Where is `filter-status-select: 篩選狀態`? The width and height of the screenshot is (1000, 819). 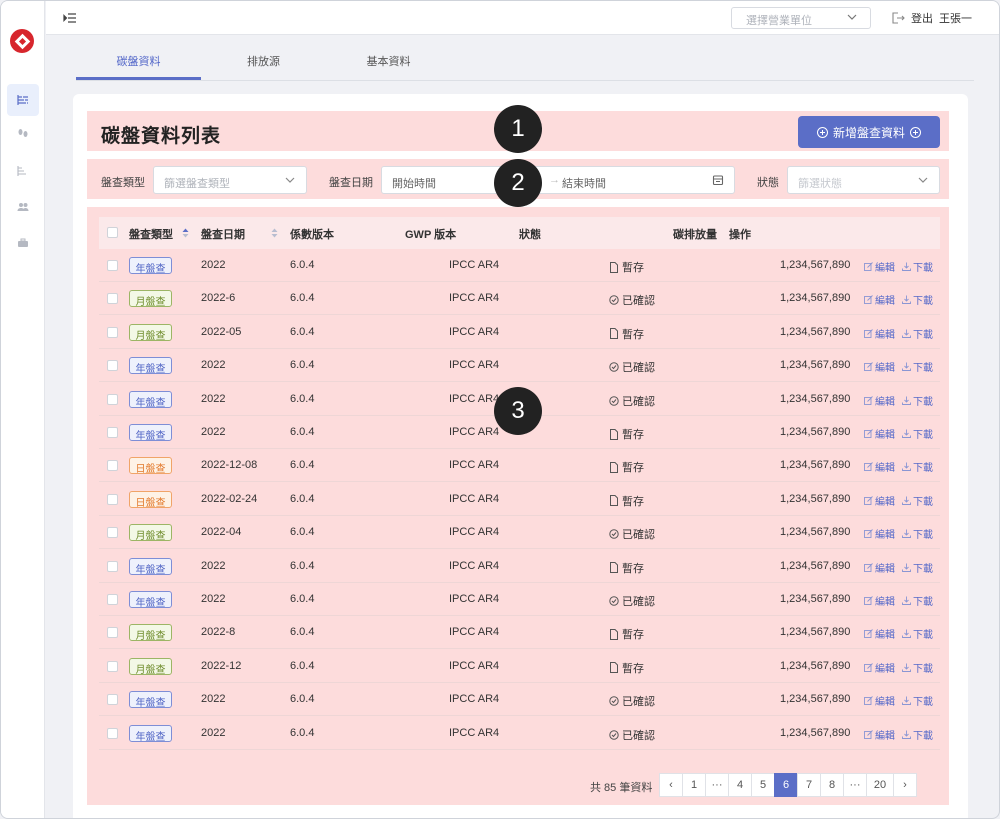 filter-status-select: 篩選狀態 is located at coordinates (863, 180).